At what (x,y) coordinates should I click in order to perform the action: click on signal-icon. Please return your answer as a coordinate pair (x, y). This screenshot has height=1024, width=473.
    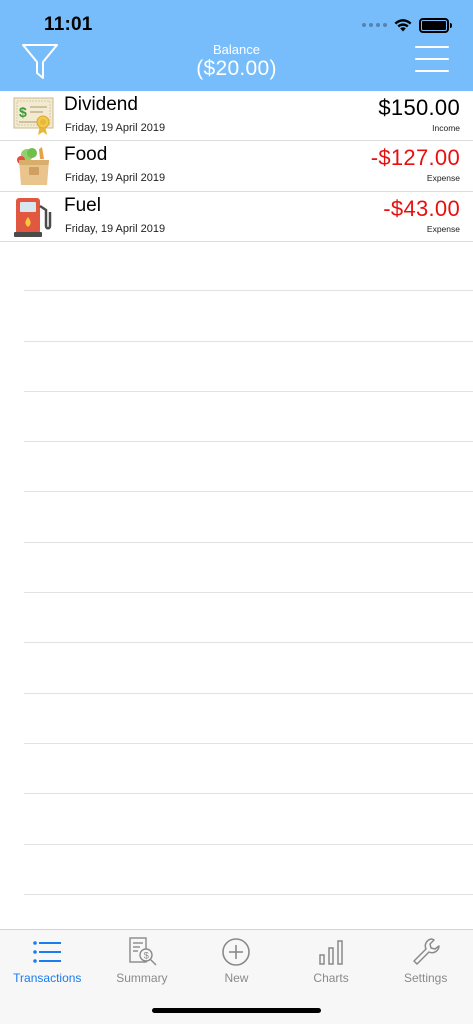
    Looking at the image, I should click on (374, 25).